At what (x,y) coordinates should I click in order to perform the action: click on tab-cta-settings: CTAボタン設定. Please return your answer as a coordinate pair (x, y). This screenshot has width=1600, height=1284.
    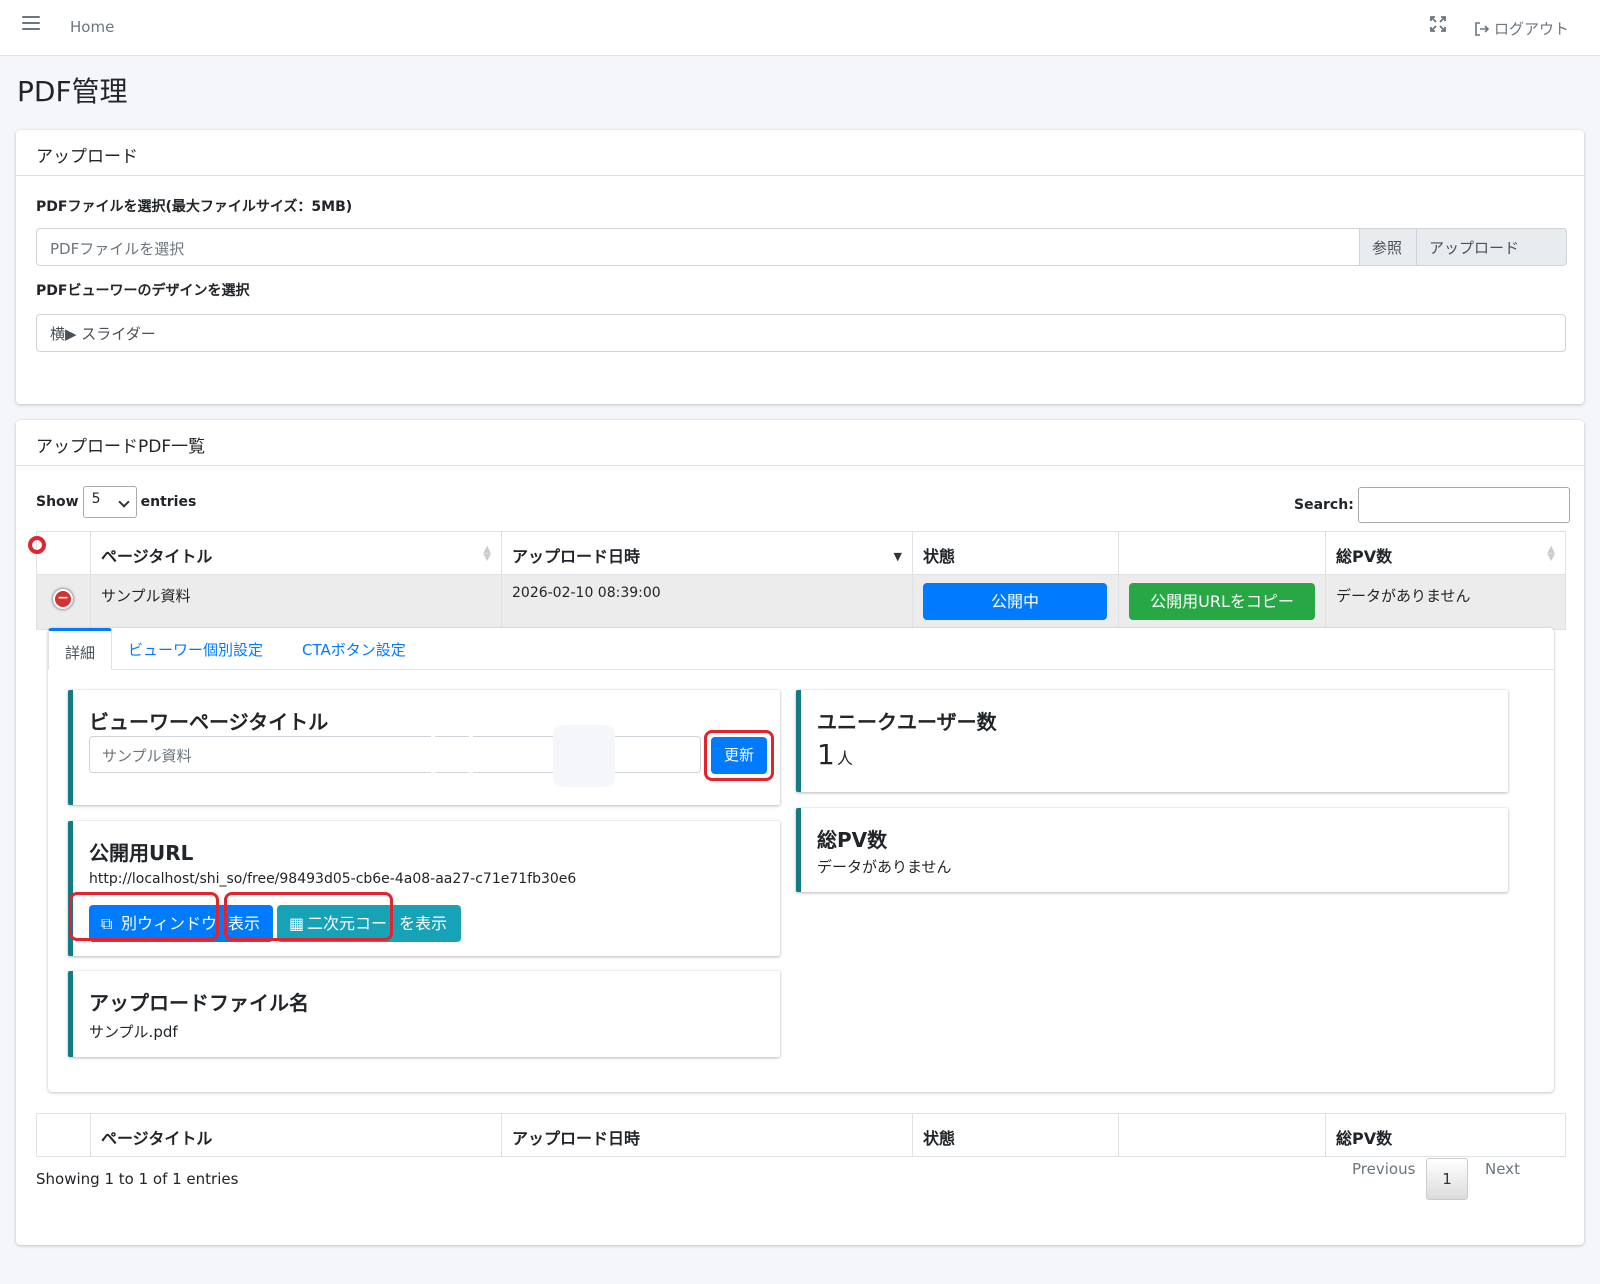
    Looking at the image, I should click on (354, 649).